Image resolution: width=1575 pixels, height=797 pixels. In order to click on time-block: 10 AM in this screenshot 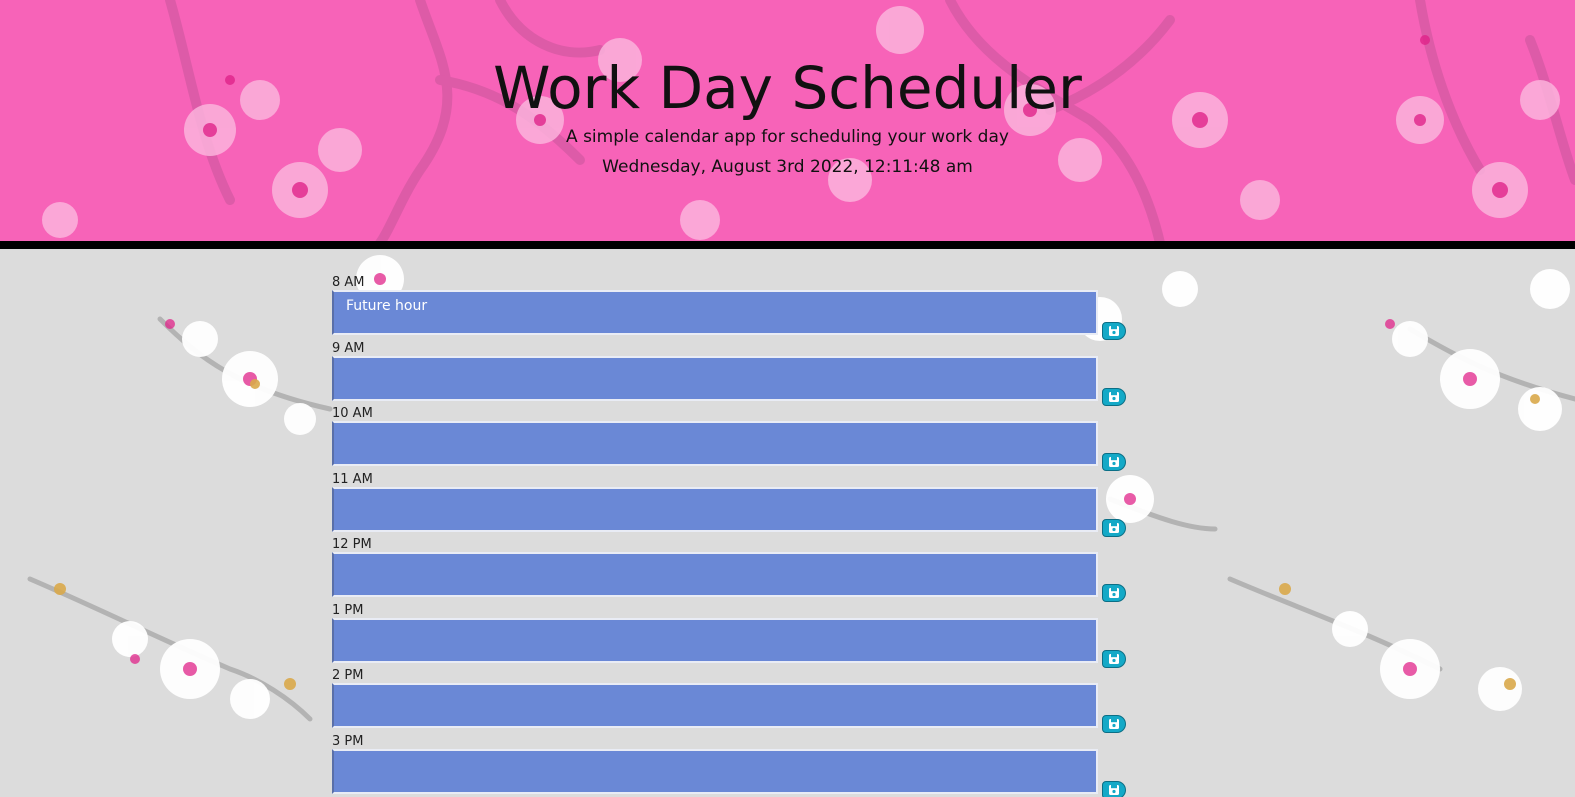, I will do `click(742, 439)`.